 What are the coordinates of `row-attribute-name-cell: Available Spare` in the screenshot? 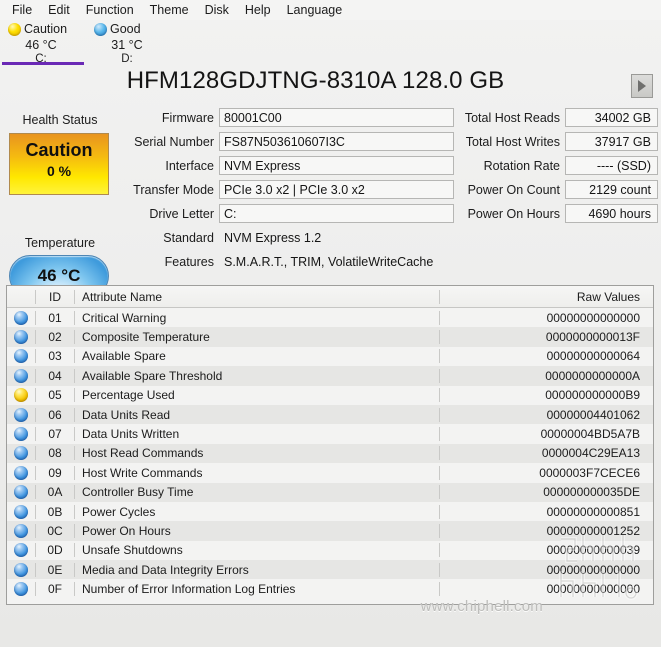 It's located at (256, 356).